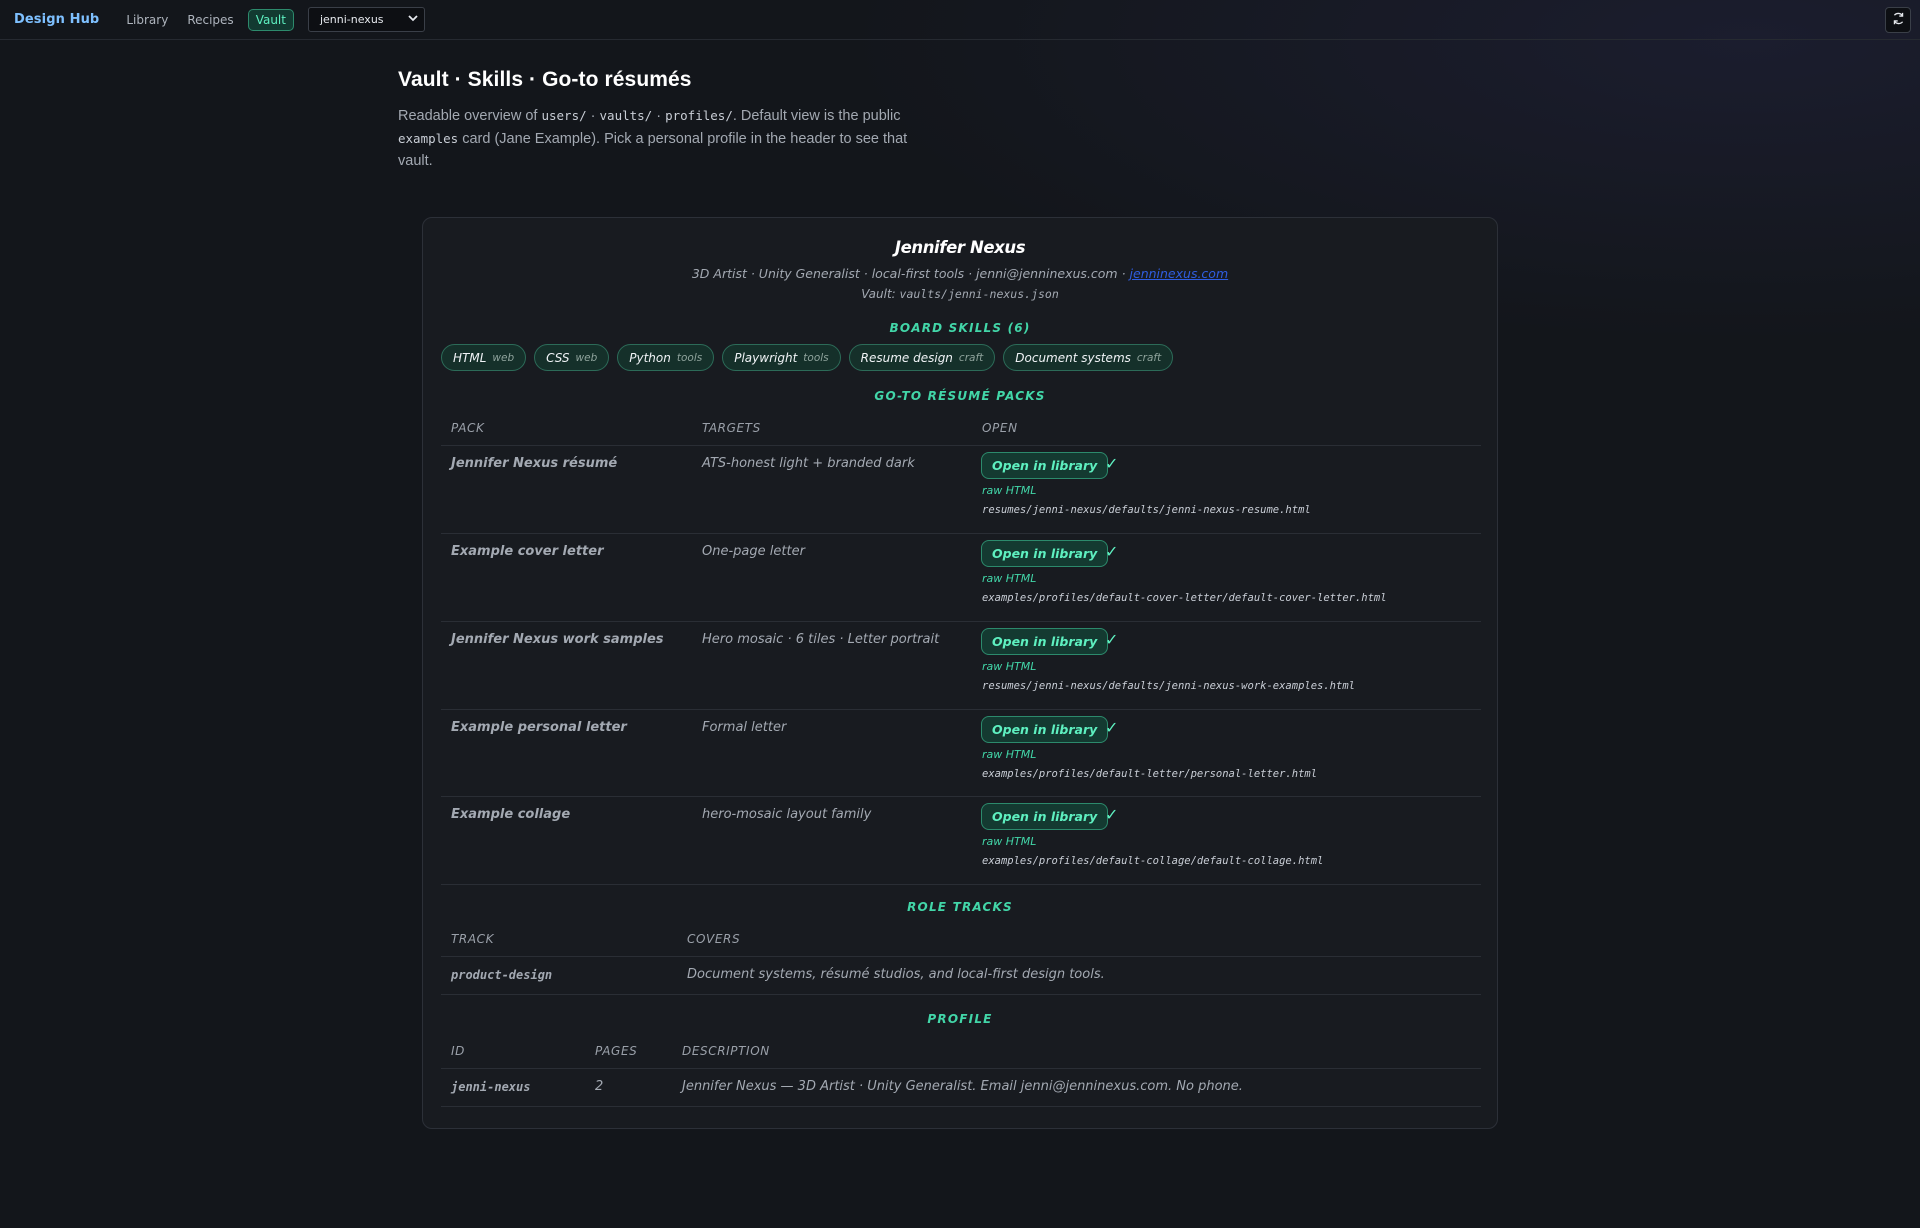 Image resolution: width=1920 pixels, height=1228 pixels. What do you see at coordinates (599, 1086) in the screenshot?
I see `profile-pages: 2` at bounding box center [599, 1086].